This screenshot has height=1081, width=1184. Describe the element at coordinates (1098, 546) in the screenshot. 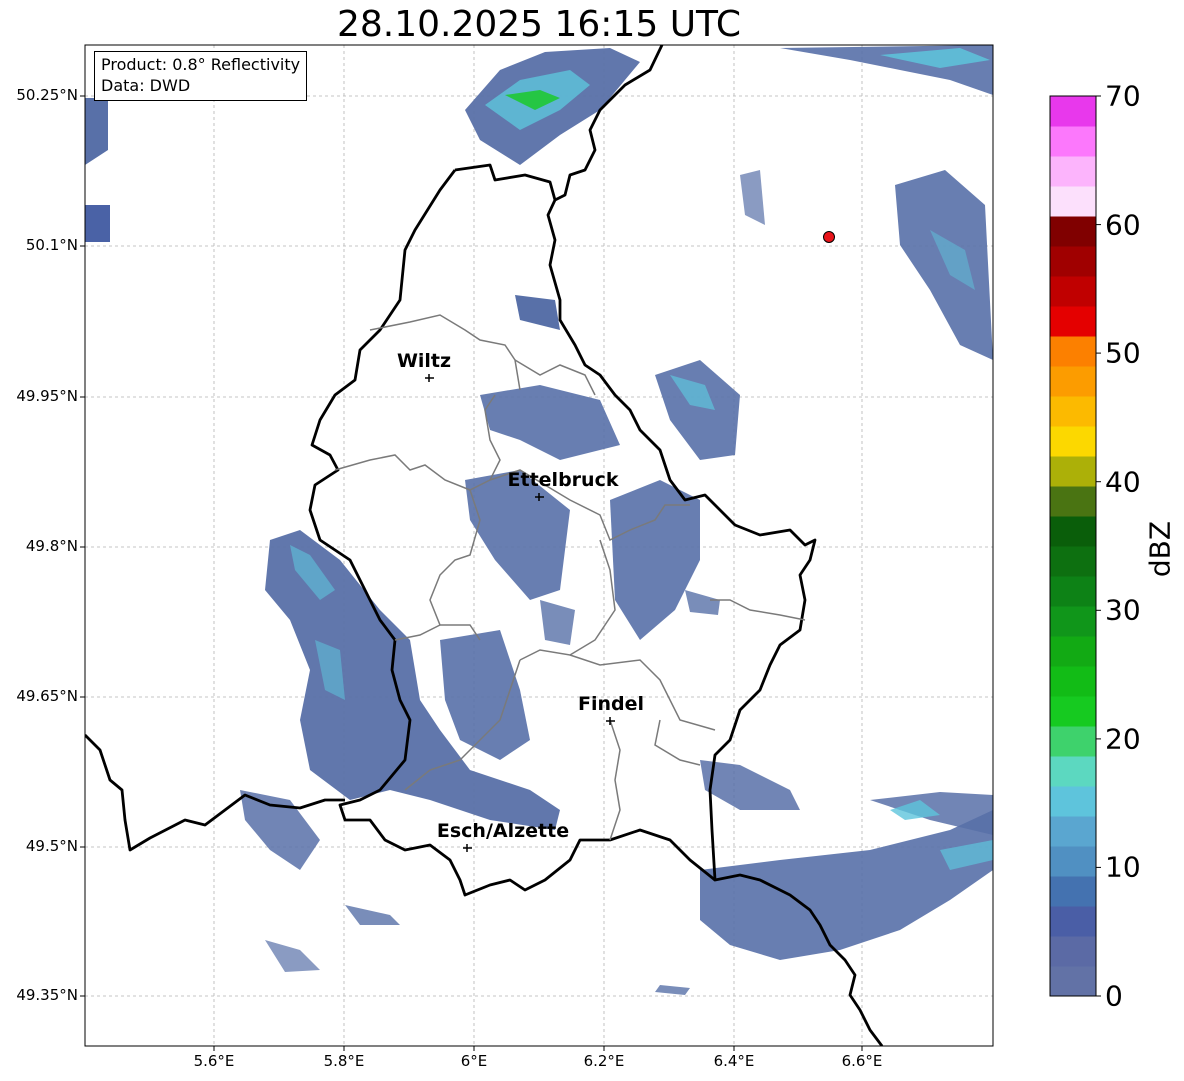

I see `colorbar-tick-marks` at that location.